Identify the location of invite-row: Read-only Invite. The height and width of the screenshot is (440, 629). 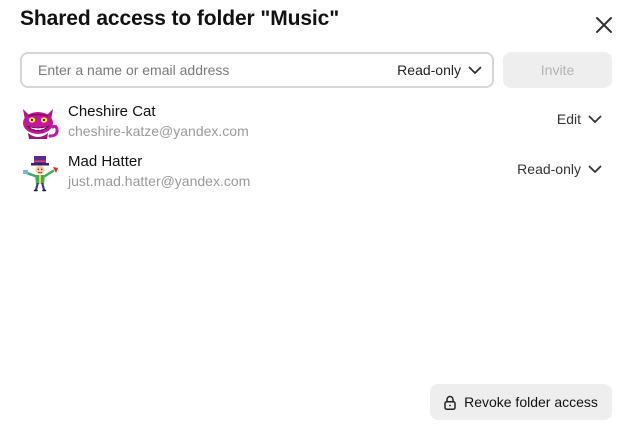
(316, 70).